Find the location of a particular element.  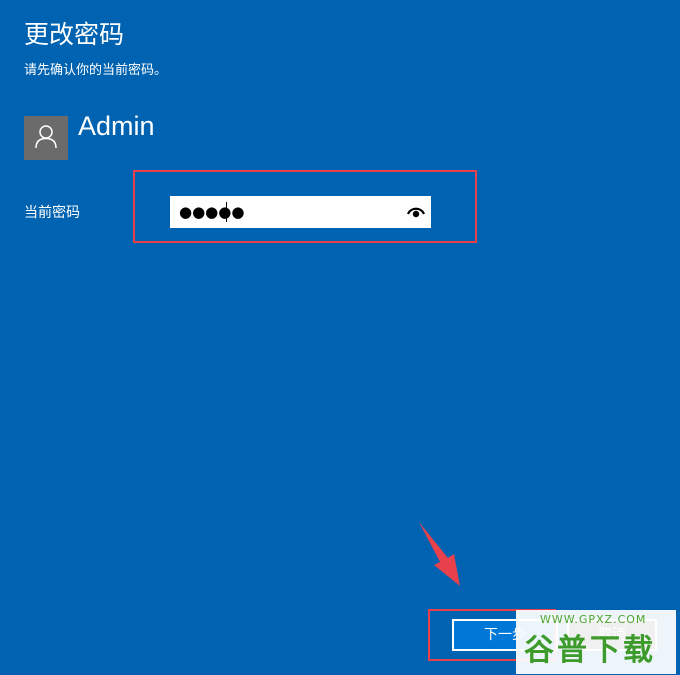

watermark-url: WWW.GPXZ.COM is located at coordinates (593, 619).